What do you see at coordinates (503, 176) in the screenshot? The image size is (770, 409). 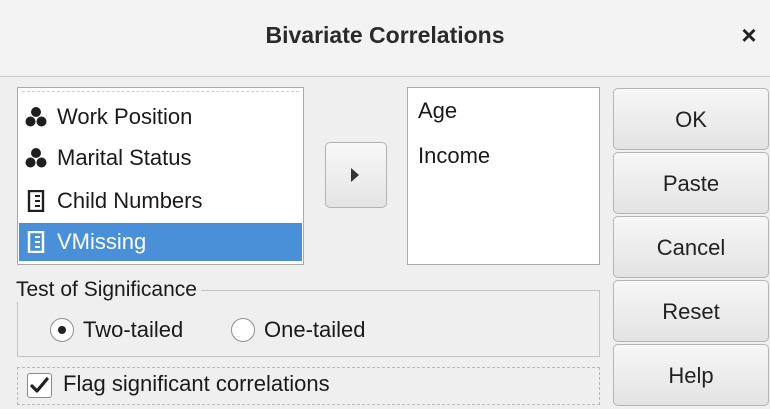 I see `target-variable-list: Age Income` at bounding box center [503, 176].